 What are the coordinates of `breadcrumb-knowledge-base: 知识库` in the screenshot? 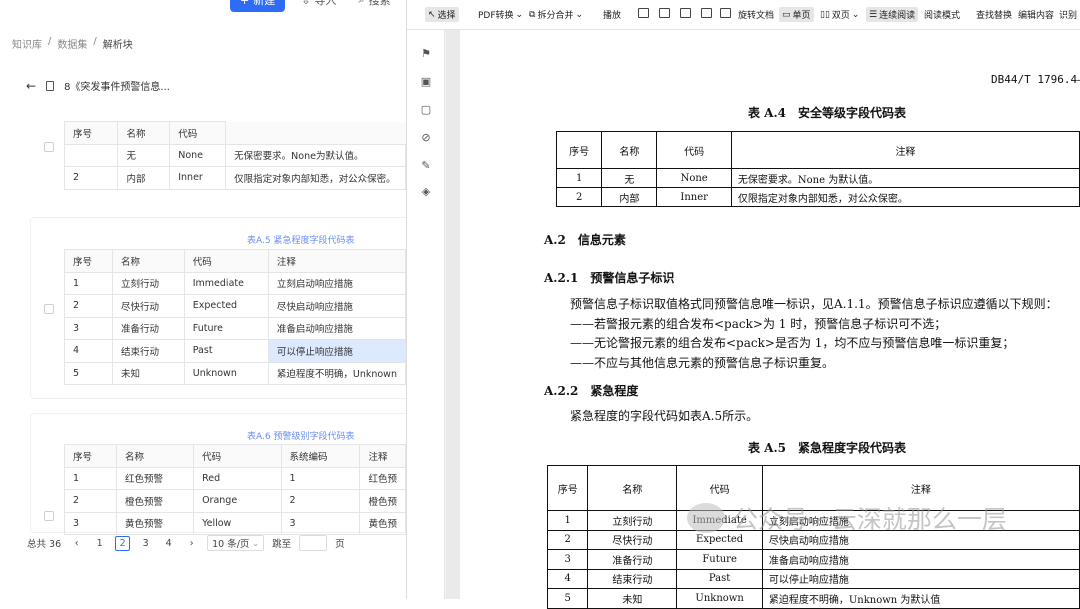 It's located at (27, 43).